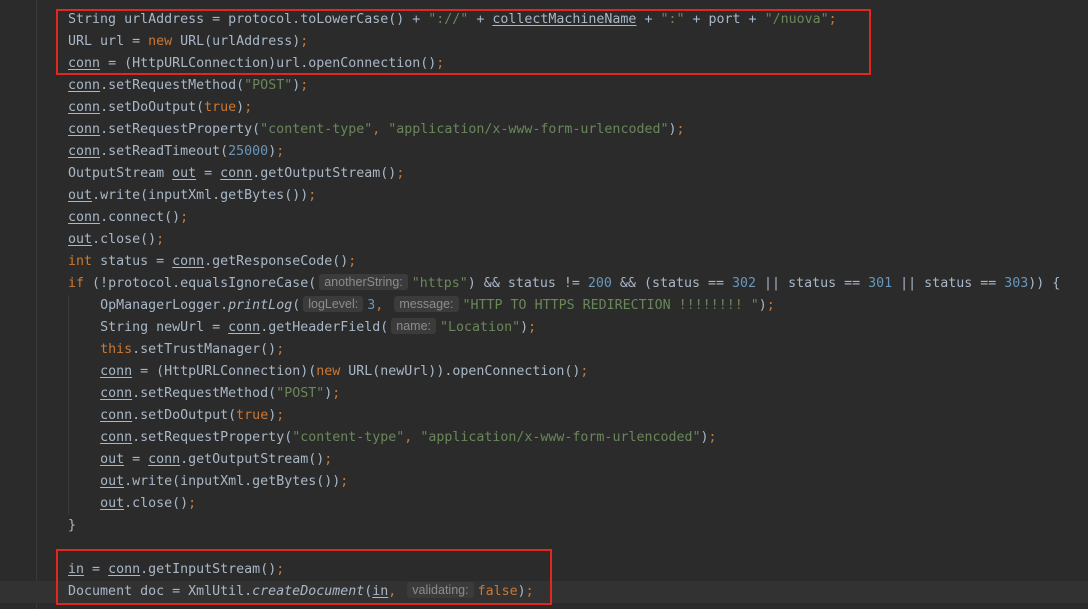  What do you see at coordinates (172, 85) in the screenshot?
I see `code-text: .setRequestMethod(` at bounding box center [172, 85].